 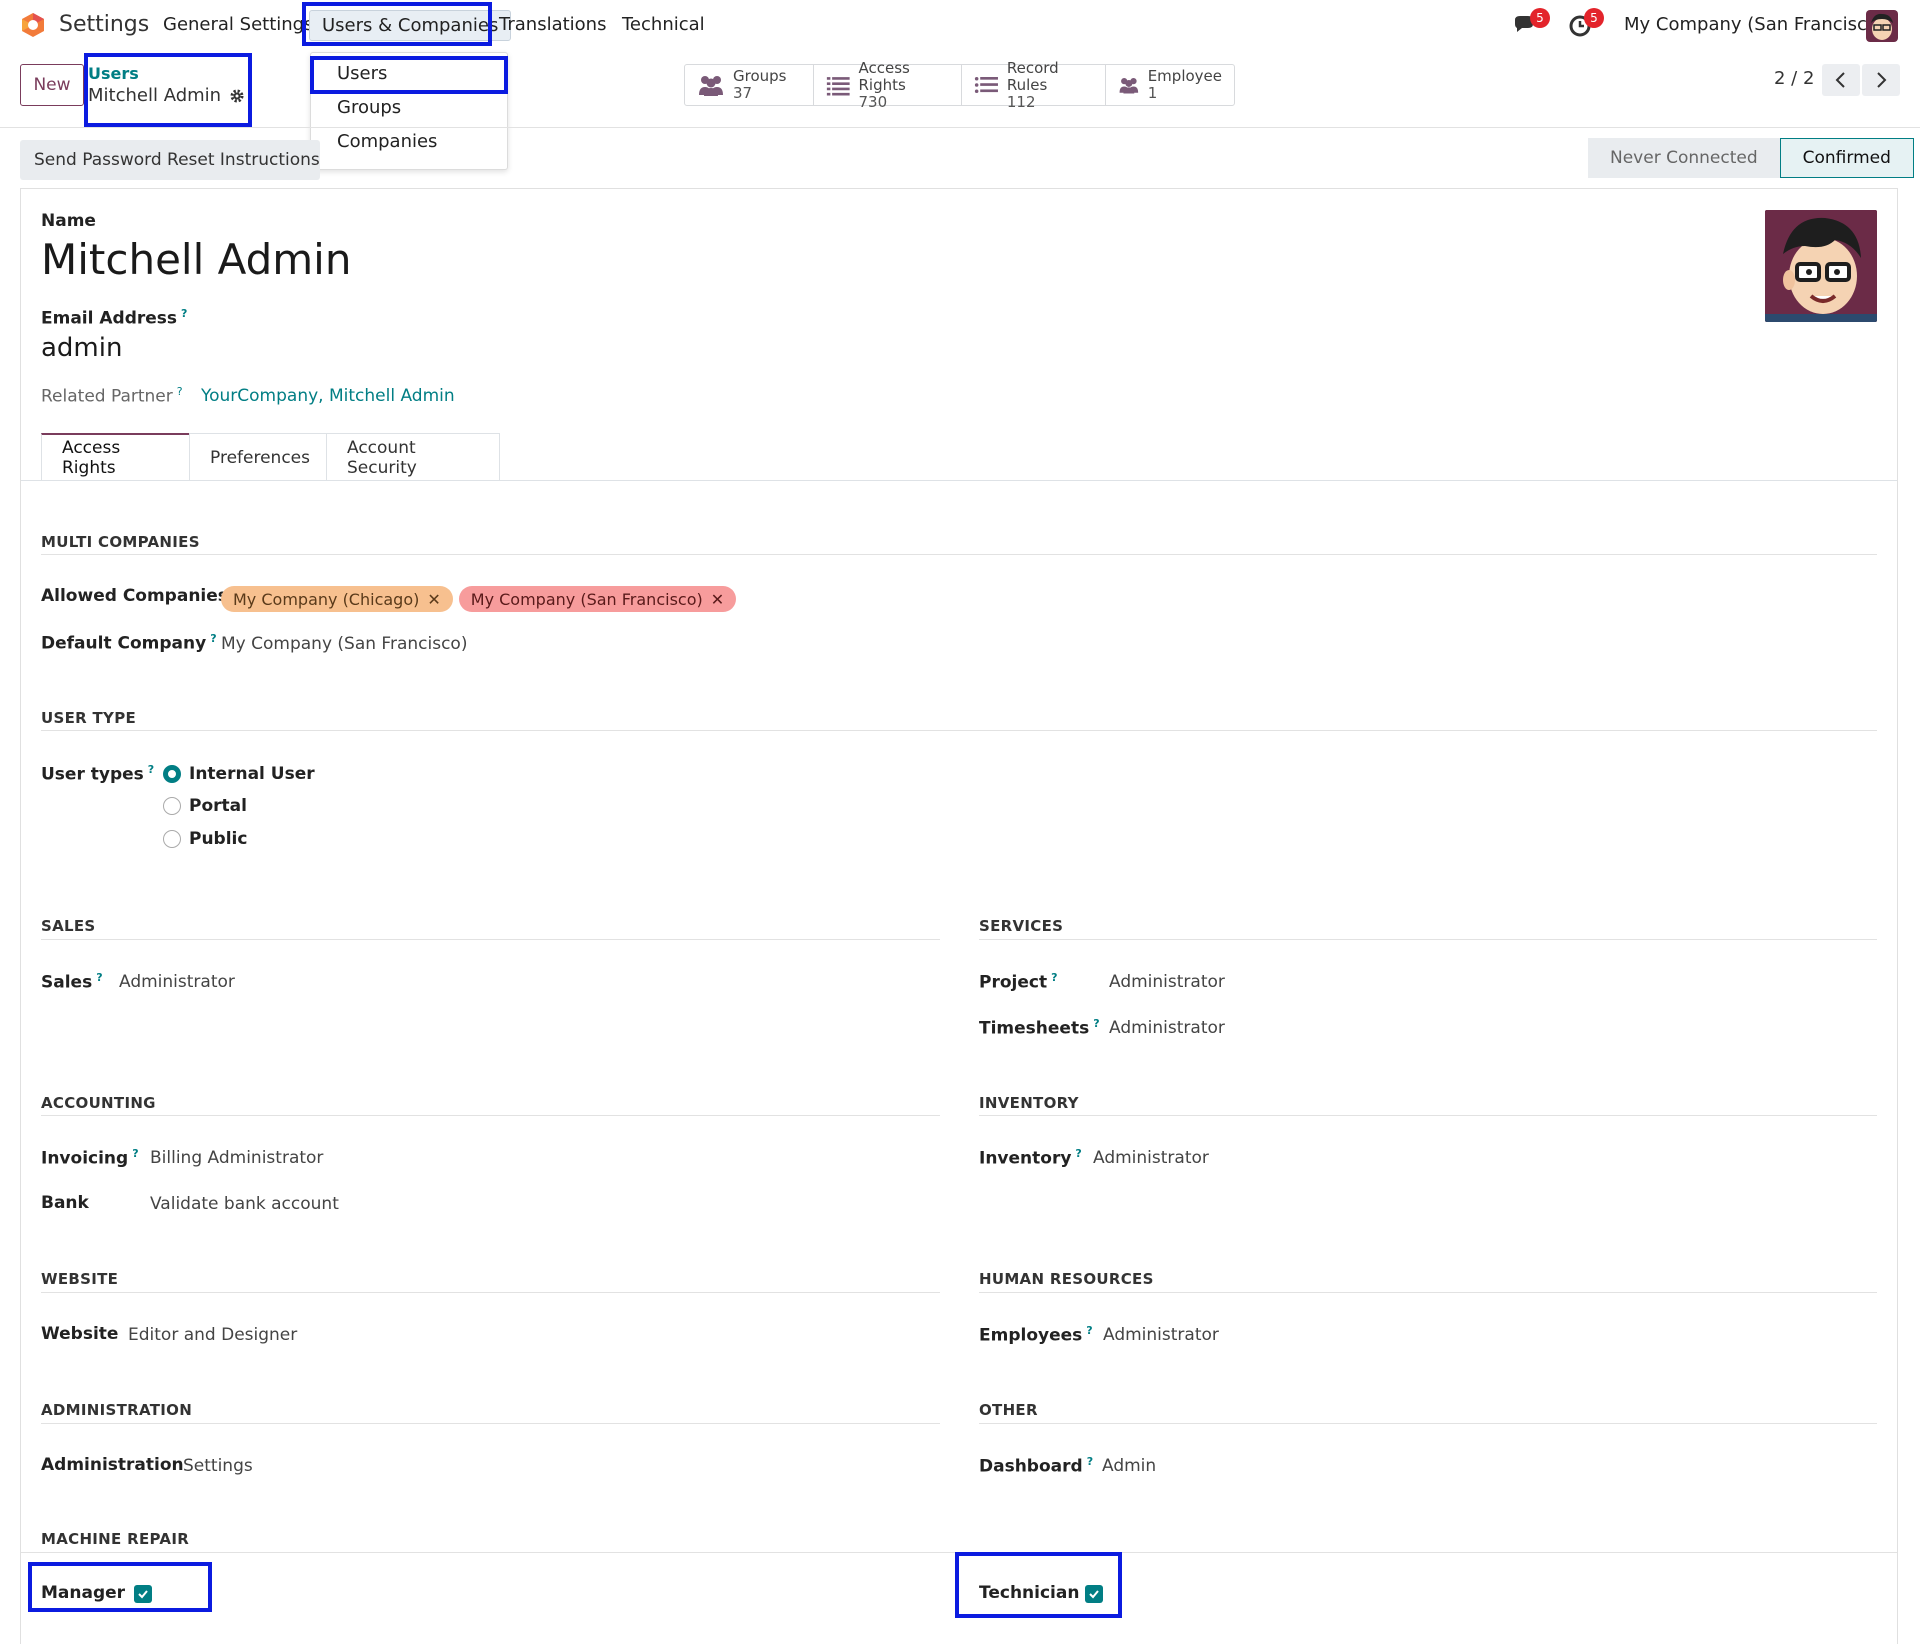 What do you see at coordinates (236, 1158) in the screenshot?
I see `invoicing-field: Billing Administrator` at bounding box center [236, 1158].